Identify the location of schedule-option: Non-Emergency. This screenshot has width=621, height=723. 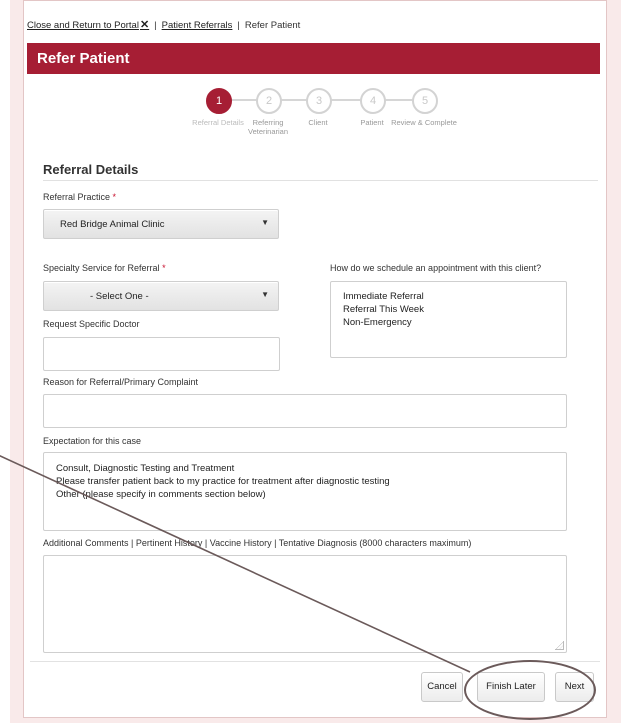
(448, 322).